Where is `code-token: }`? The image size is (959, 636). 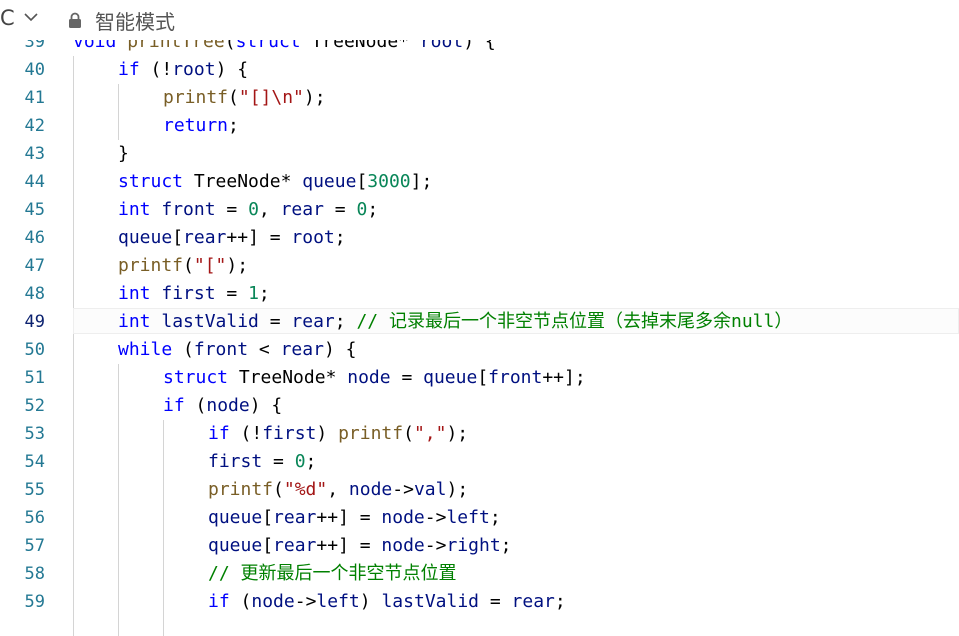
code-token: } is located at coordinates (123, 153).